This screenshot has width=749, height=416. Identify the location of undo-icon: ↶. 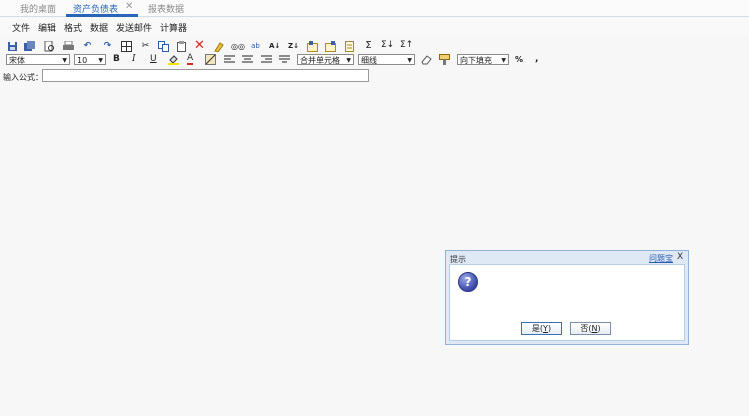
(87, 46).